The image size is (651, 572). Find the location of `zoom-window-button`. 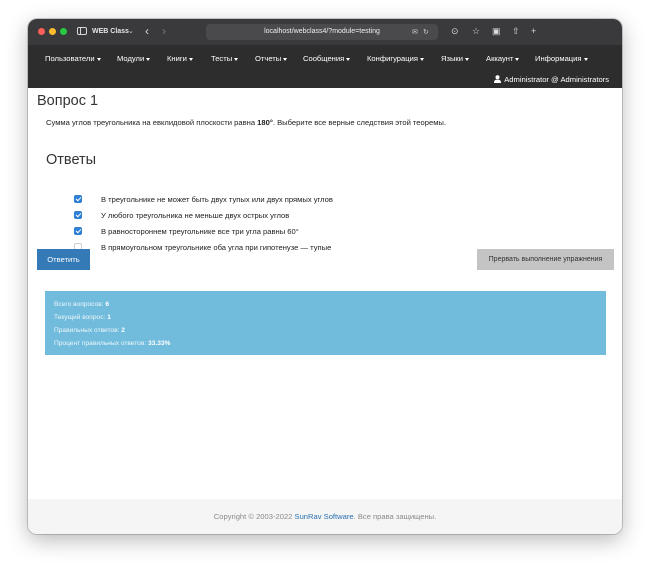

zoom-window-button is located at coordinates (63, 31).